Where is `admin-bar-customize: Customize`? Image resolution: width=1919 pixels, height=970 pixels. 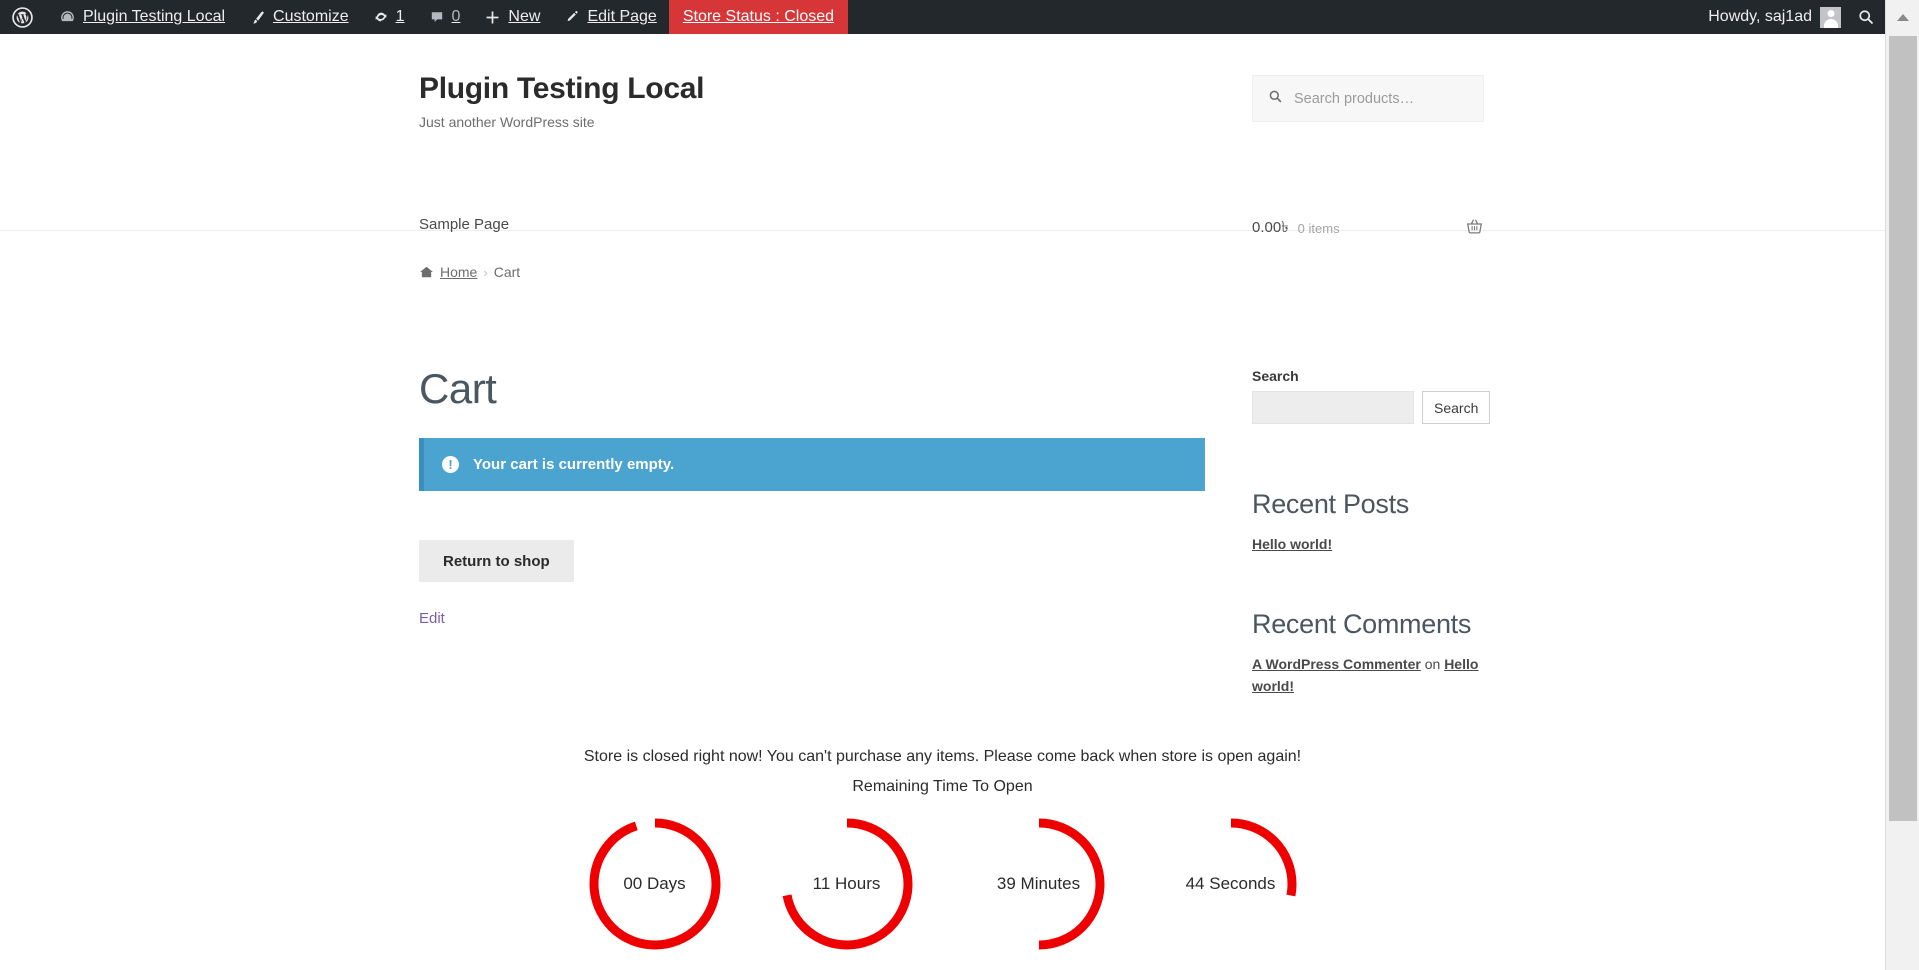 admin-bar-customize: Customize is located at coordinates (299, 17).